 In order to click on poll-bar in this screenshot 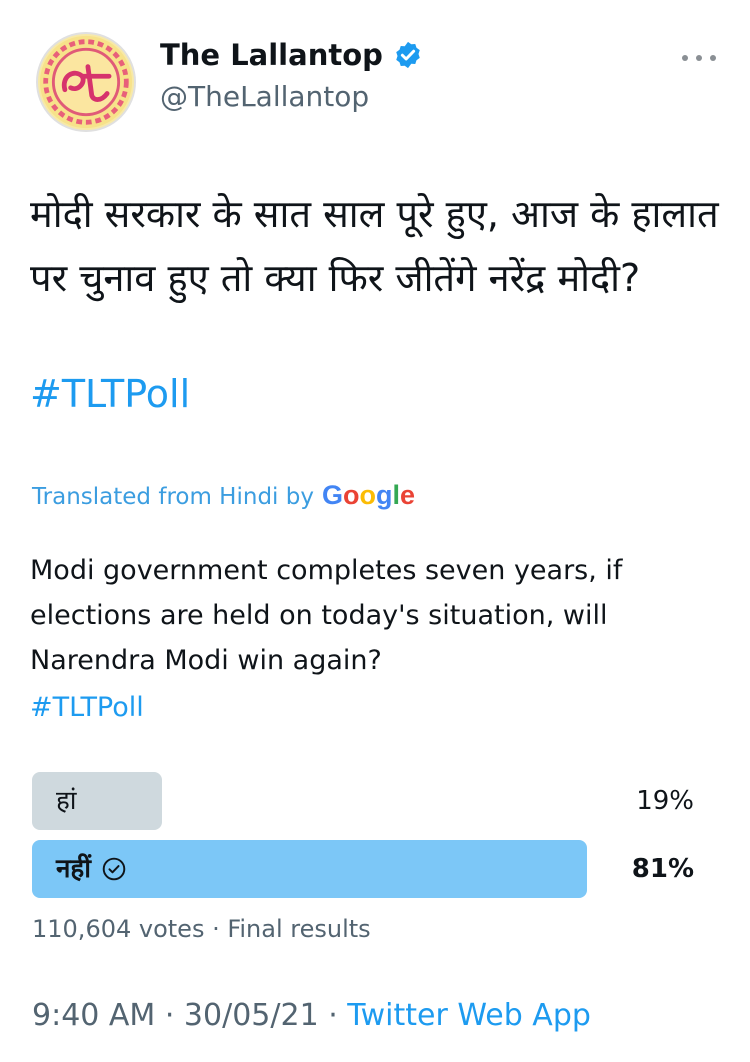, I will do `click(97, 801)`.